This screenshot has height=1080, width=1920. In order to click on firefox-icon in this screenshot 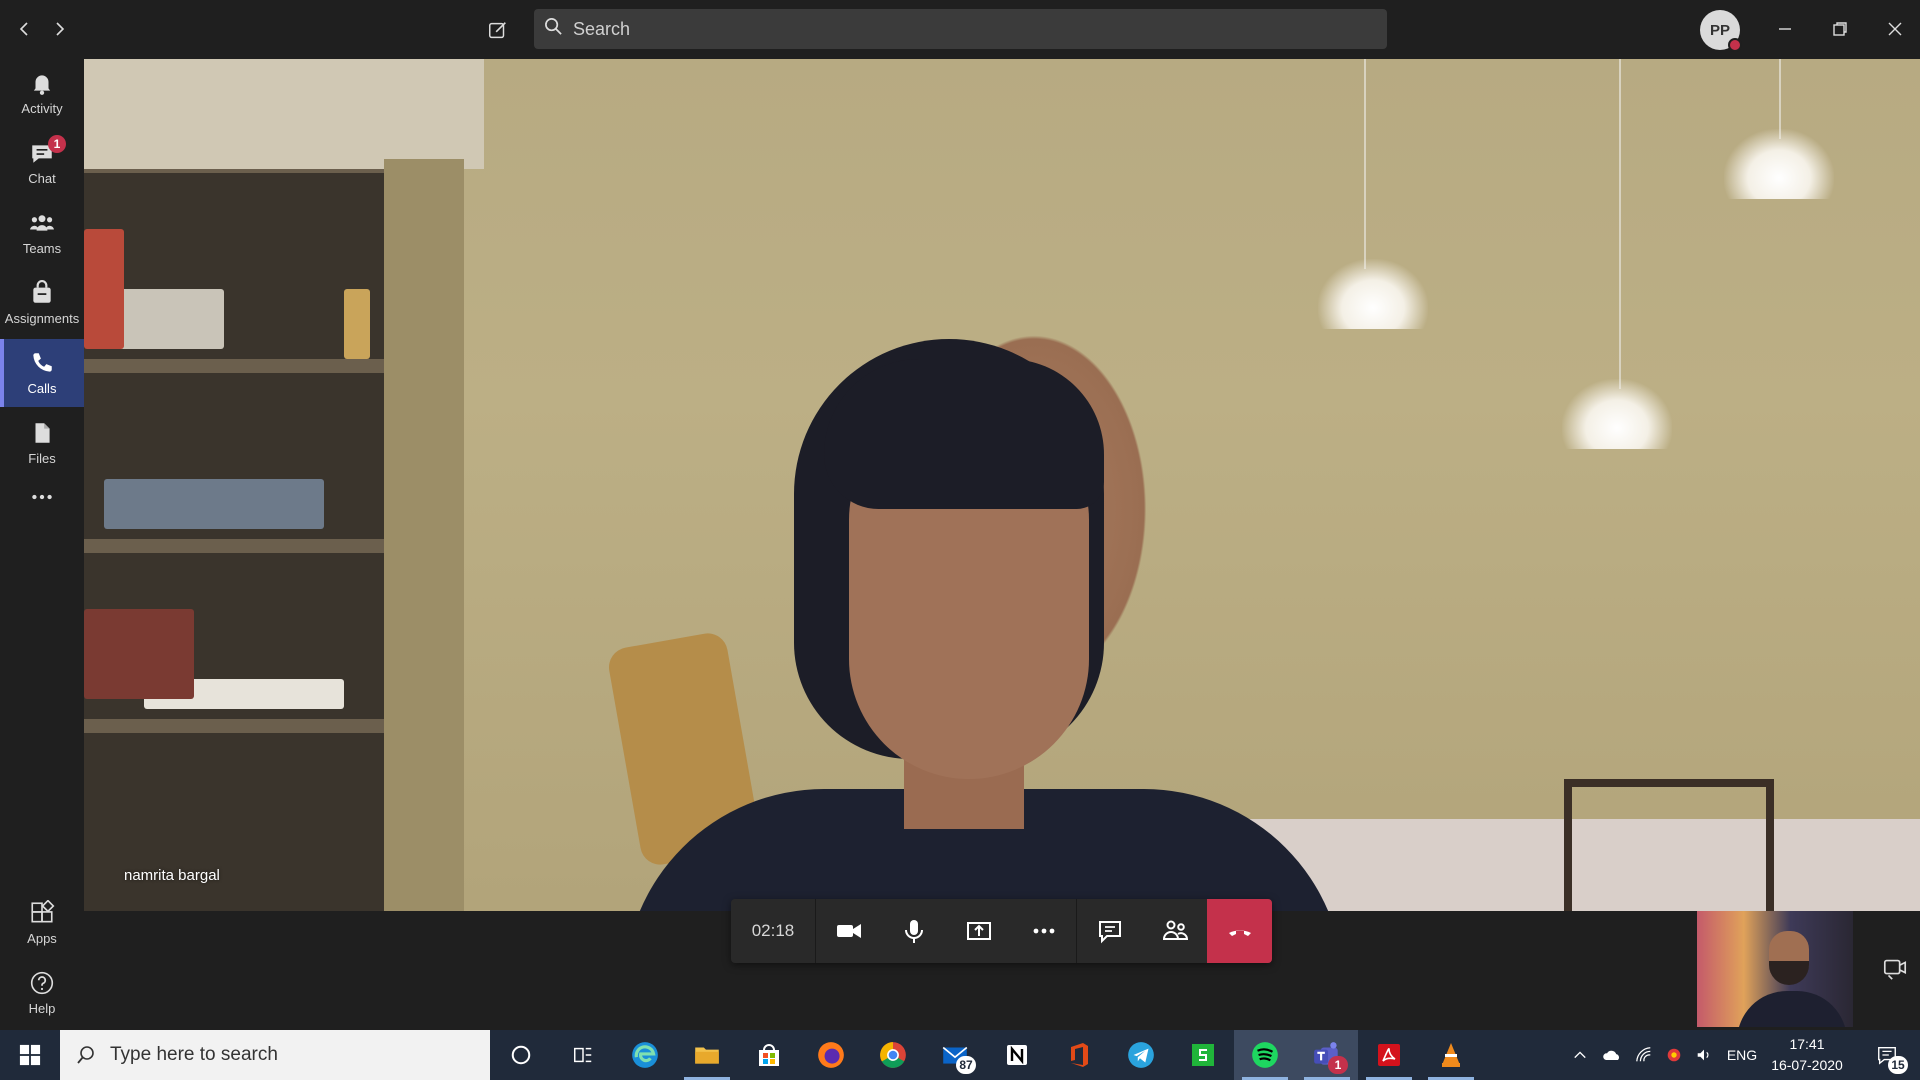, I will do `click(831, 1055)`.